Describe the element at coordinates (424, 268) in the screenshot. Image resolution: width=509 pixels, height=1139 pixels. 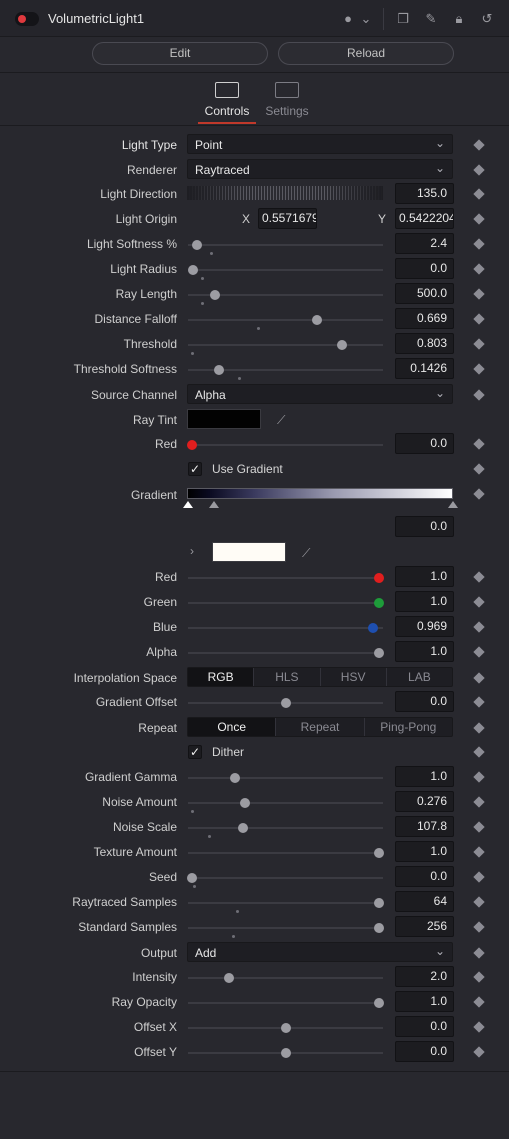
I see `light-radius-field: 0.0` at that location.